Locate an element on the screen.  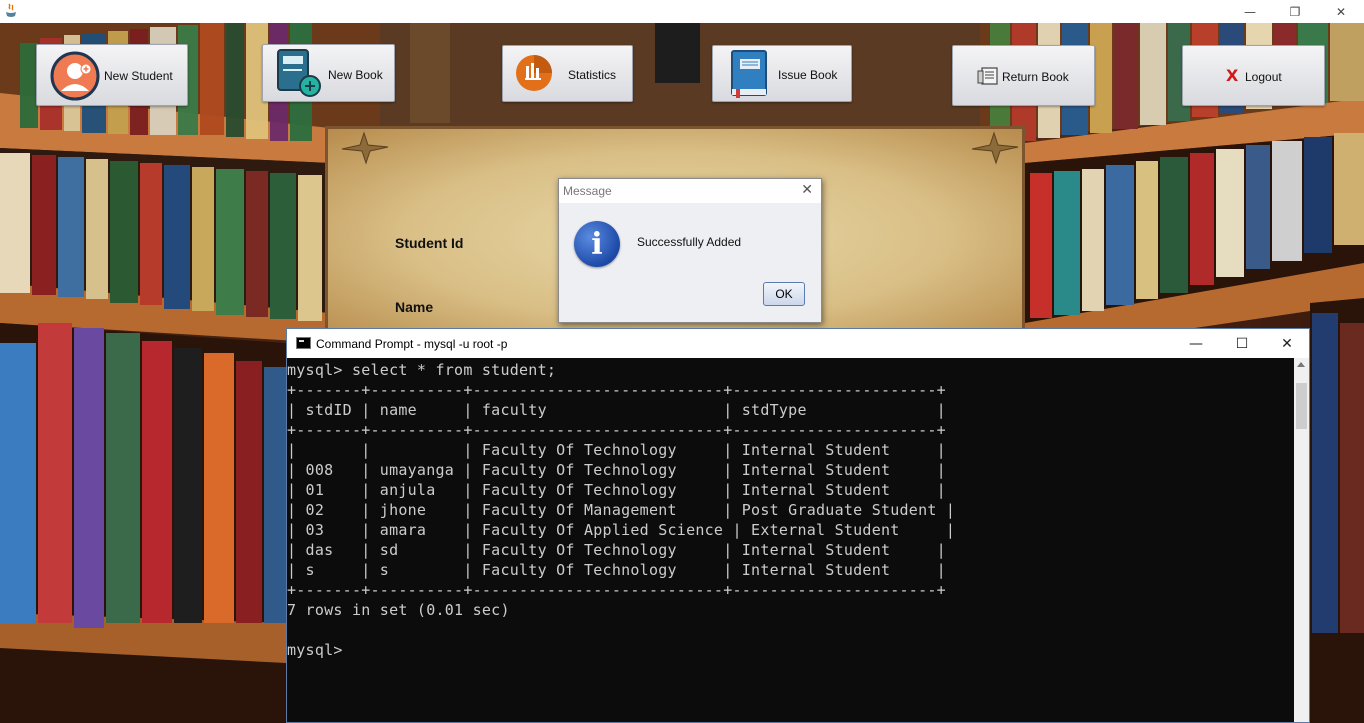
logout-label: Logout is located at coordinates (1263, 77).